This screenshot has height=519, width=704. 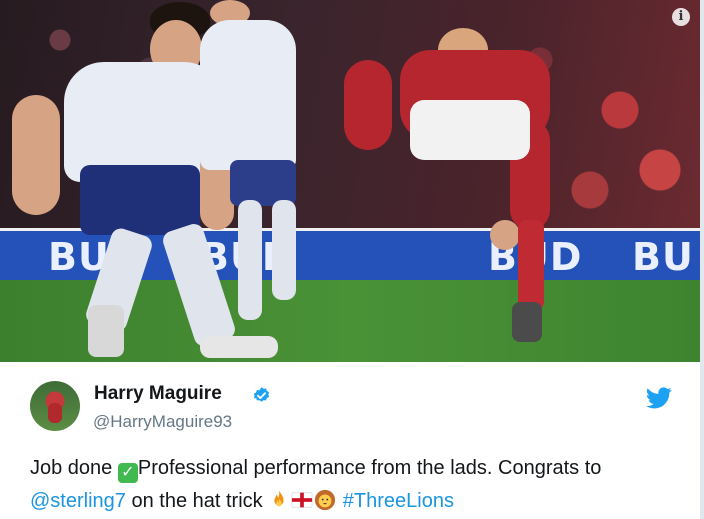 What do you see at coordinates (659, 398) in the screenshot?
I see `twitter-bird-icon` at bounding box center [659, 398].